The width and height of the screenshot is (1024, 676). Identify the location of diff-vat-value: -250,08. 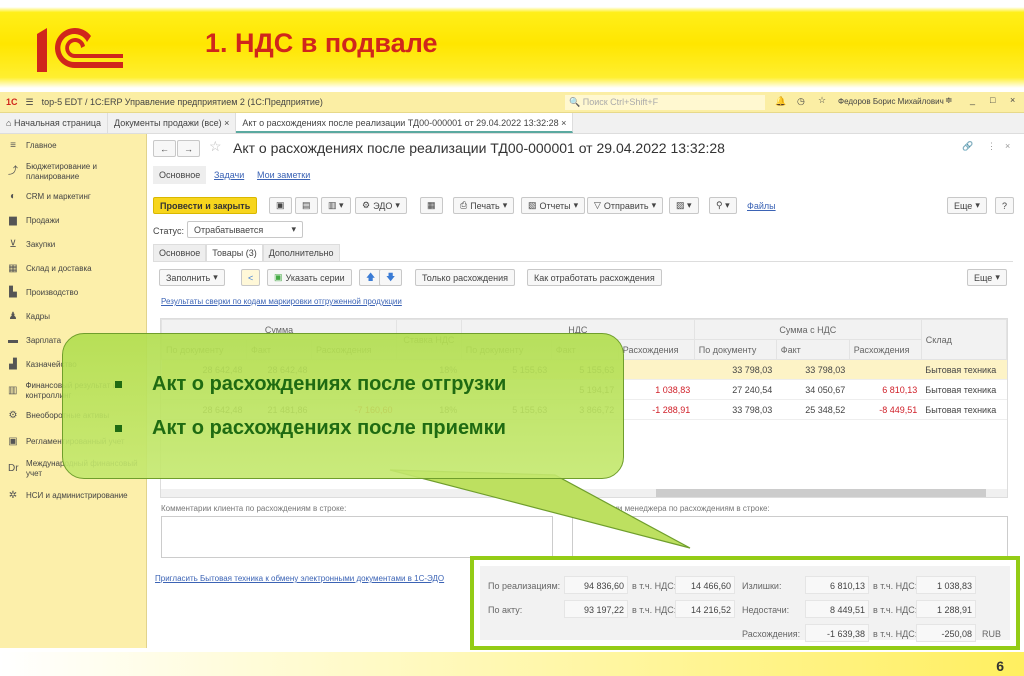
(946, 633).